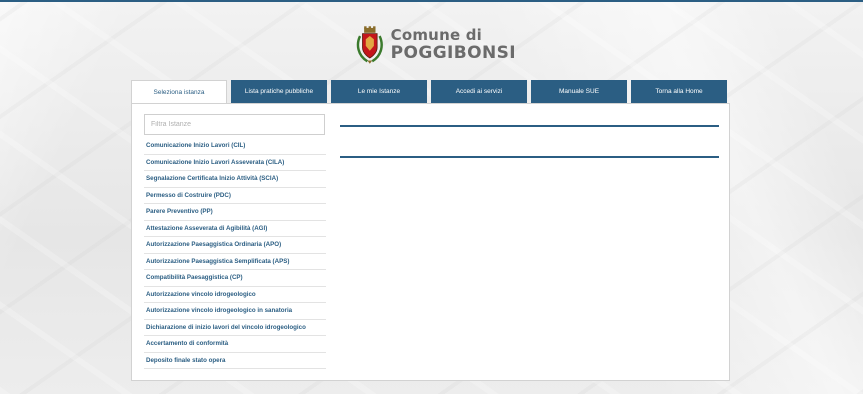 Image resolution: width=863 pixels, height=394 pixels. What do you see at coordinates (234, 124) in the screenshot?
I see `filter-istanze-input` at bounding box center [234, 124].